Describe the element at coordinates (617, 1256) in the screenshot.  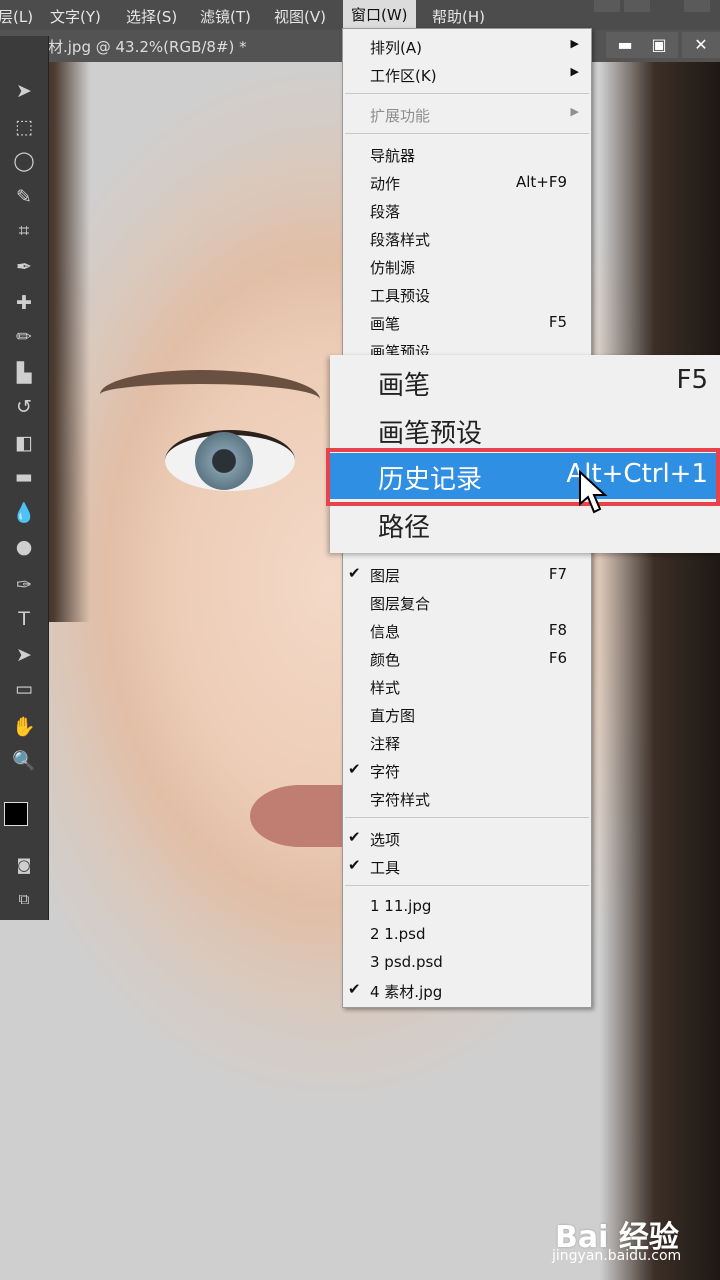
I see `baidu-watermark-url: jingyan.baidu.com` at that location.